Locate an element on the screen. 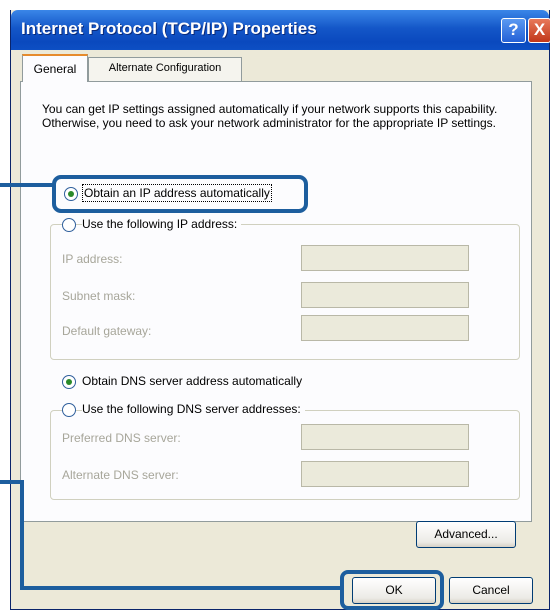 The image size is (550, 610). tab-general: General is located at coordinates (55, 68).